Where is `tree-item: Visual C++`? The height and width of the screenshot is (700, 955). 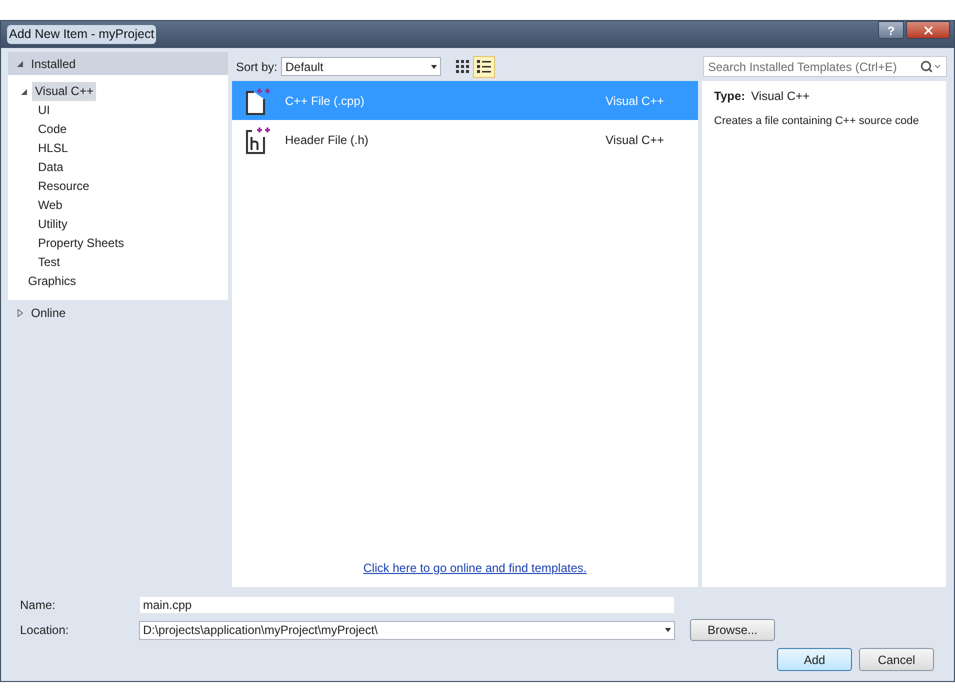
tree-item: Visual C++ is located at coordinates (64, 91).